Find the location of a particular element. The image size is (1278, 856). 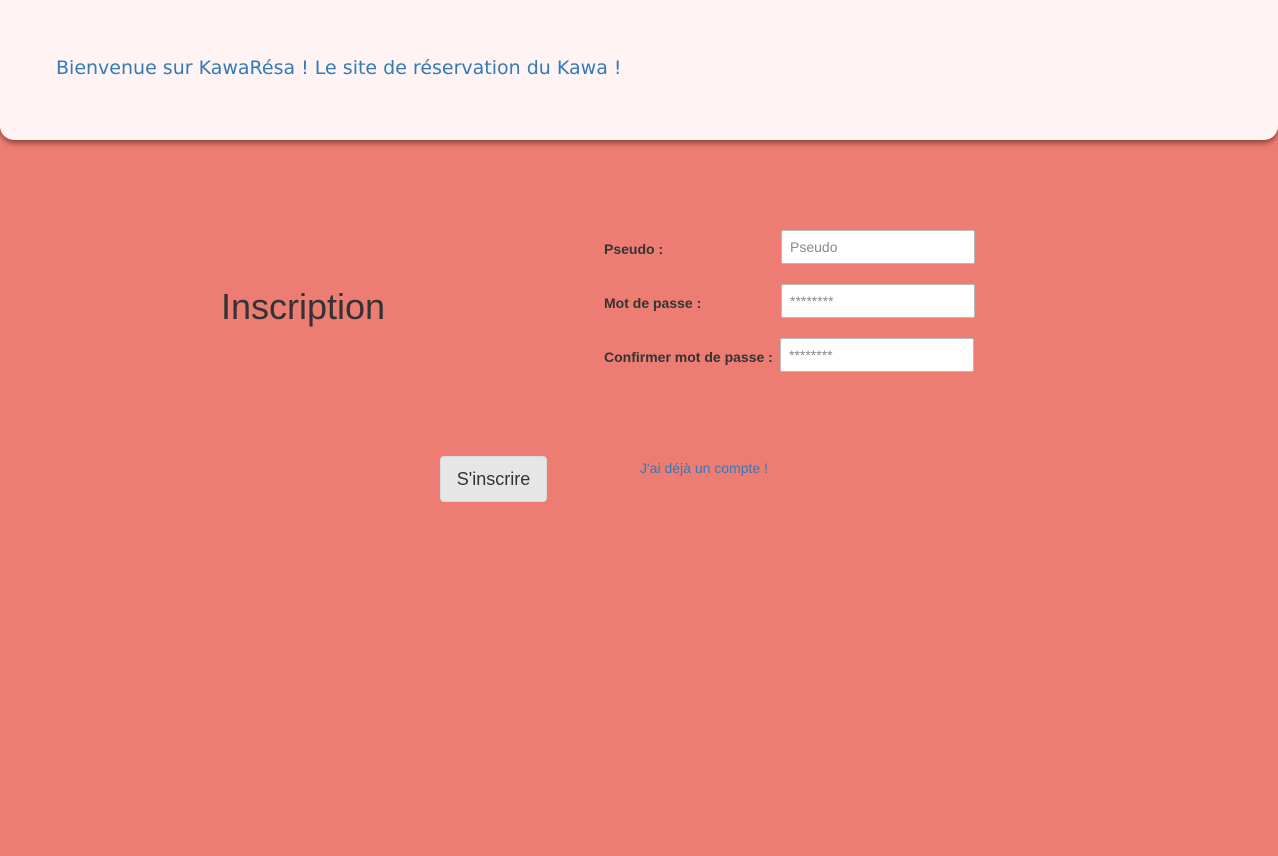

pseudo-input is located at coordinates (878, 247).